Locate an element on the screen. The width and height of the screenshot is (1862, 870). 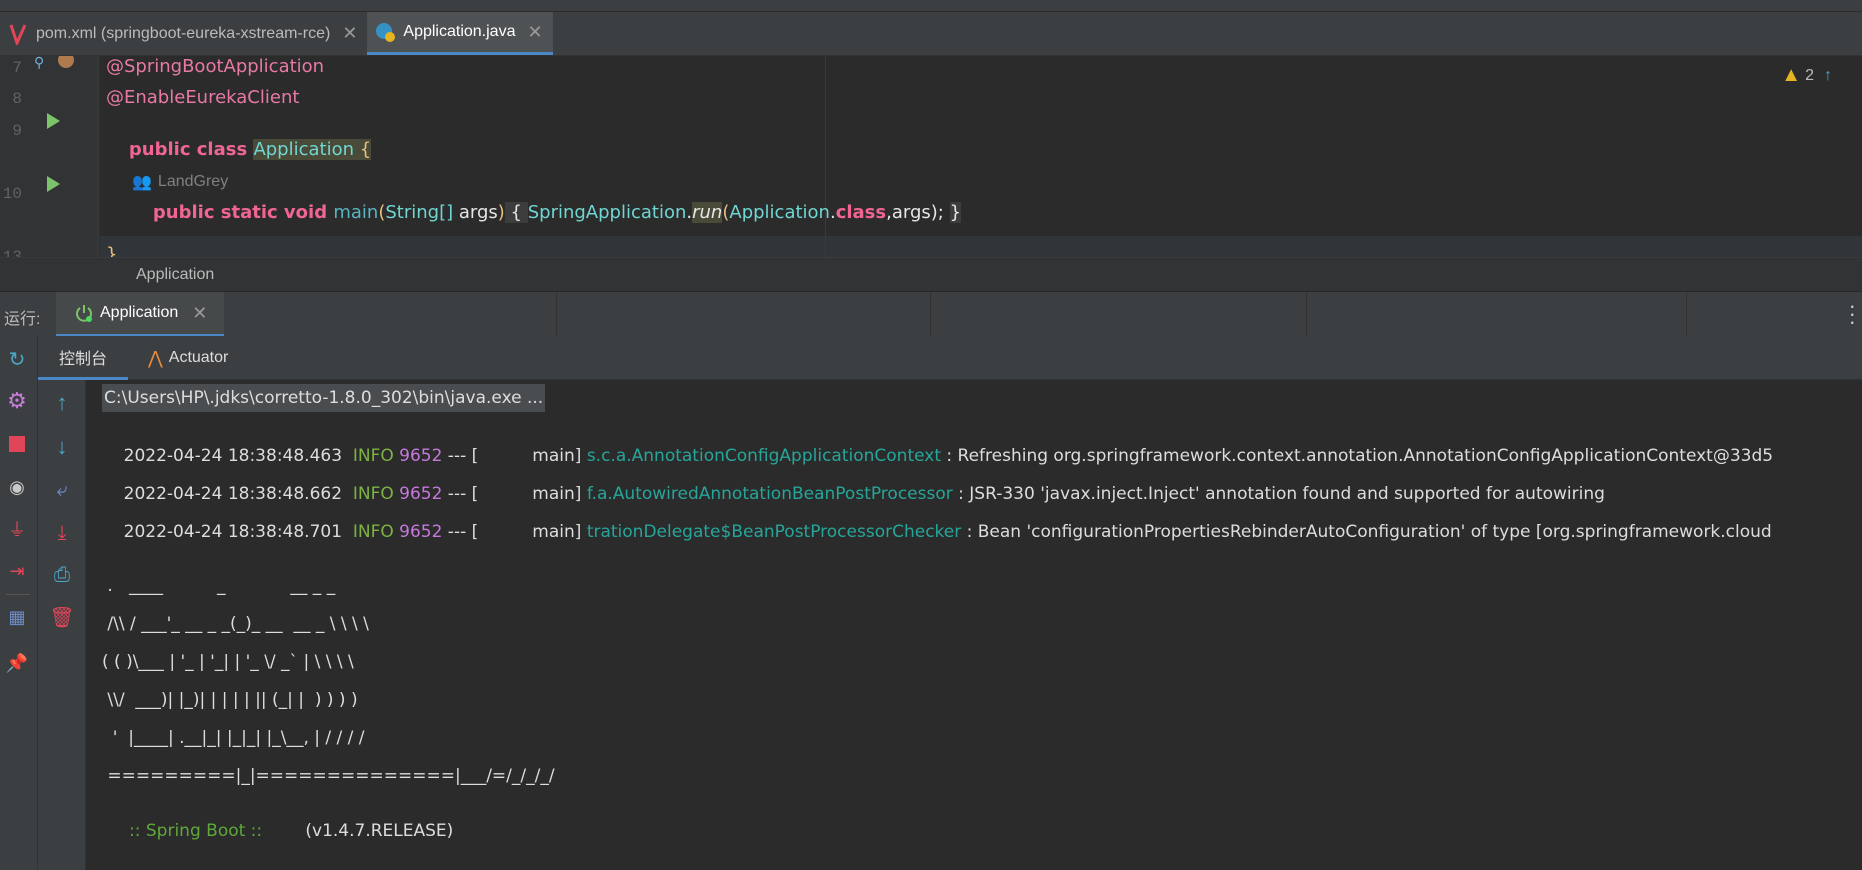
line-number: 13 is located at coordinates (12, 252).